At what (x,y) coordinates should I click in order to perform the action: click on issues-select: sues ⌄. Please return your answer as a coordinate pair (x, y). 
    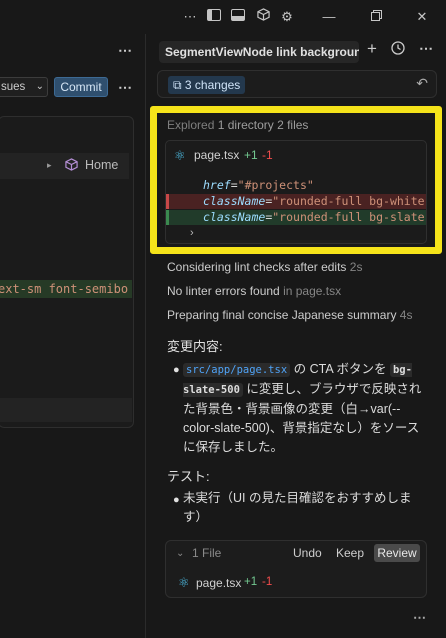
    Looking at the image, I should click on (24, 87).